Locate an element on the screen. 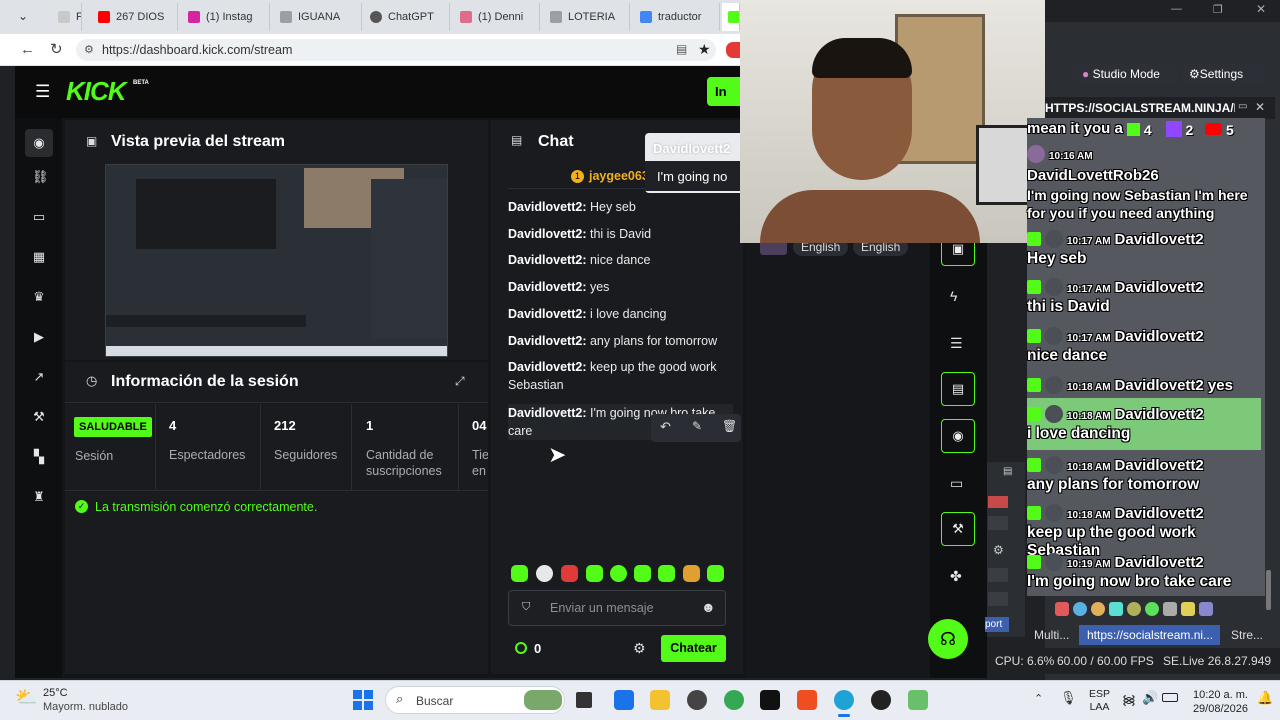 The image size is (1280, 720). reload-button: ↻ is located at coordinates (56, 49).